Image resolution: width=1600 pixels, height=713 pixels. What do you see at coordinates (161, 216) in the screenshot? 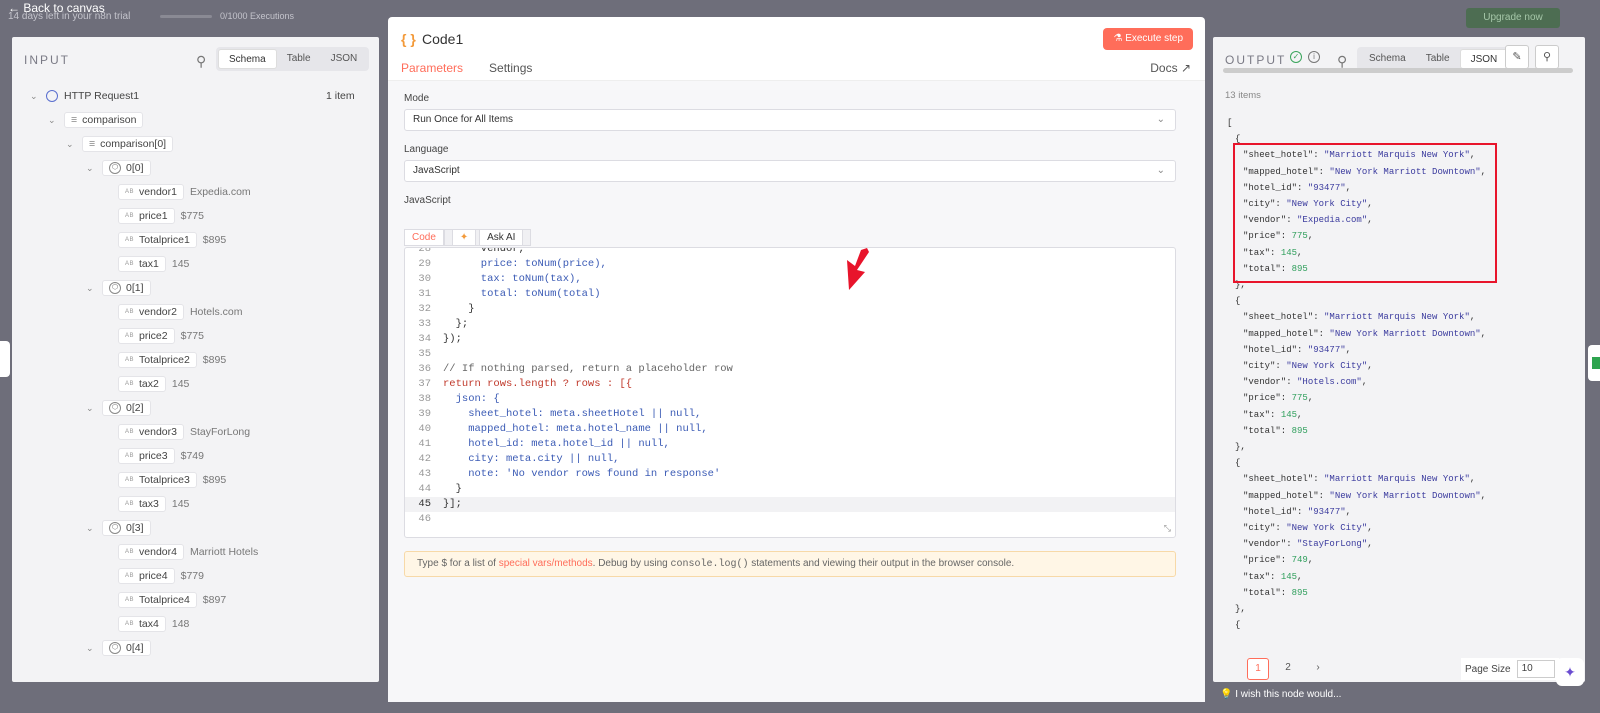
I see `tree-field: AB price1 $775` at bounding box center [161, 216].